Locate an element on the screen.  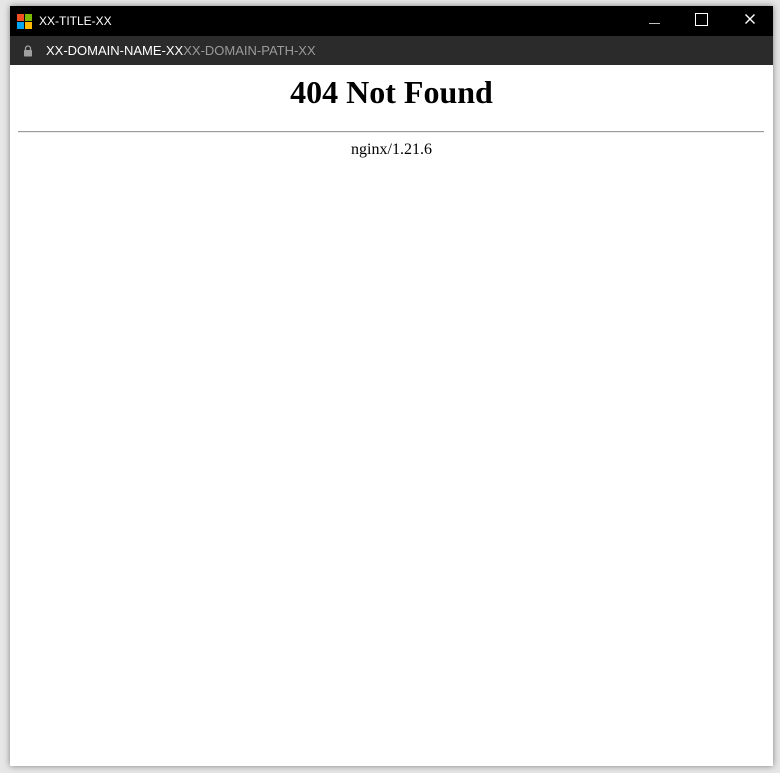
minimize-icon is located at coordinates (654, 23).